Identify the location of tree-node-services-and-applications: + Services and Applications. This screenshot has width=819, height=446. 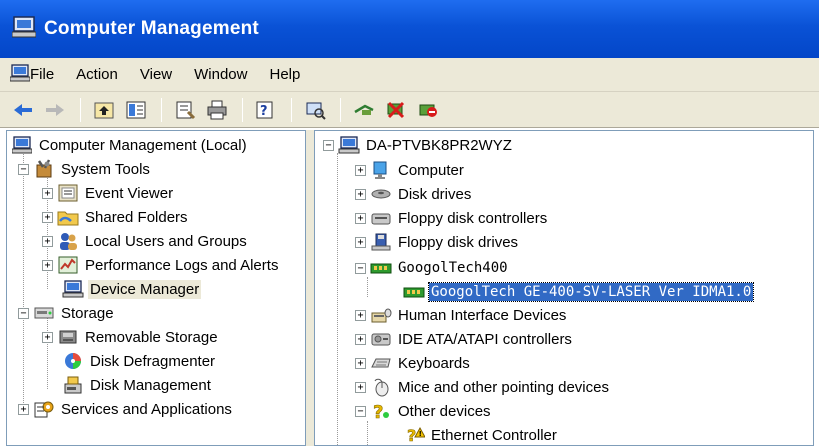
(126, 409).